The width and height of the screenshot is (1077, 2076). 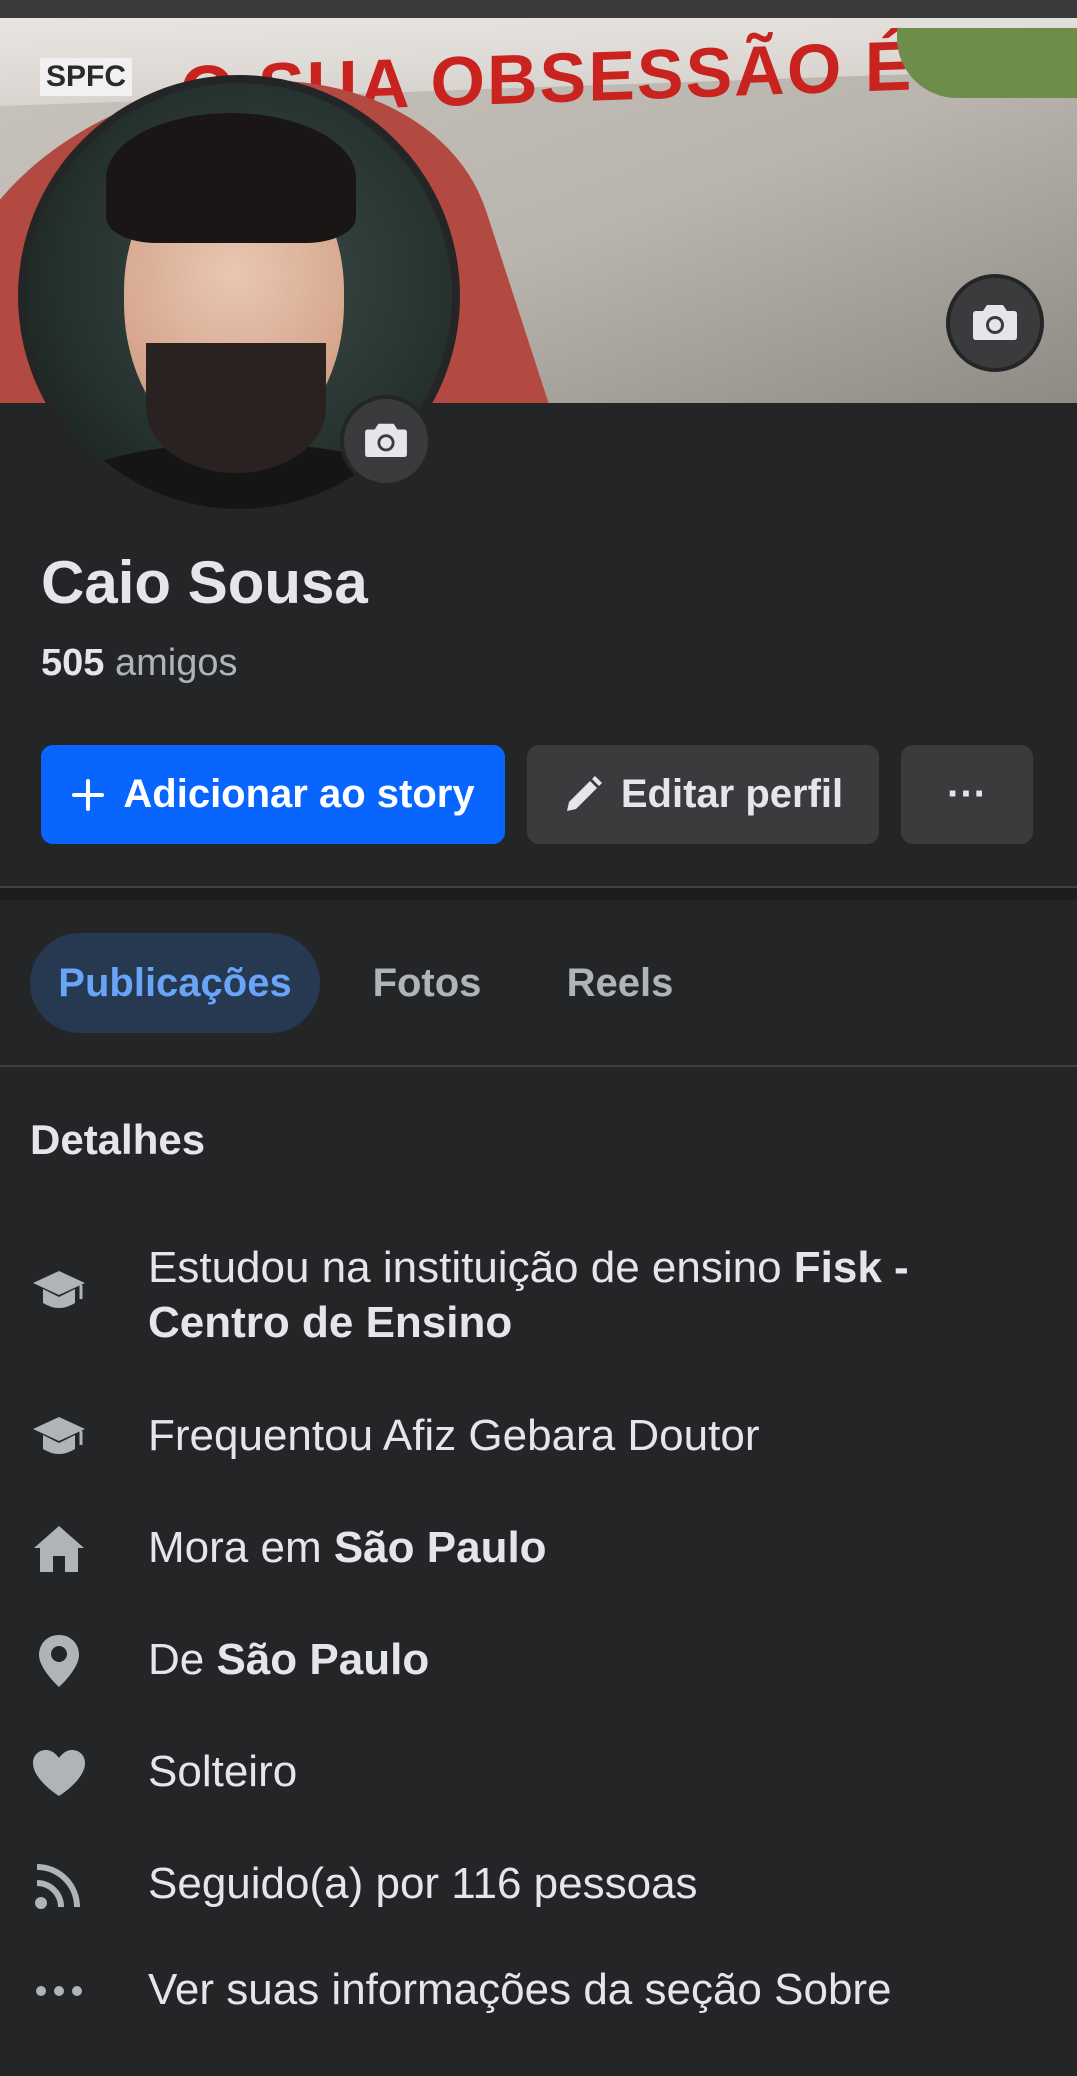 What do you see at coordinates (204, 582) in the screenshot?
I see `profile-name: Caio Sousa` at bounding box center [204, 582].